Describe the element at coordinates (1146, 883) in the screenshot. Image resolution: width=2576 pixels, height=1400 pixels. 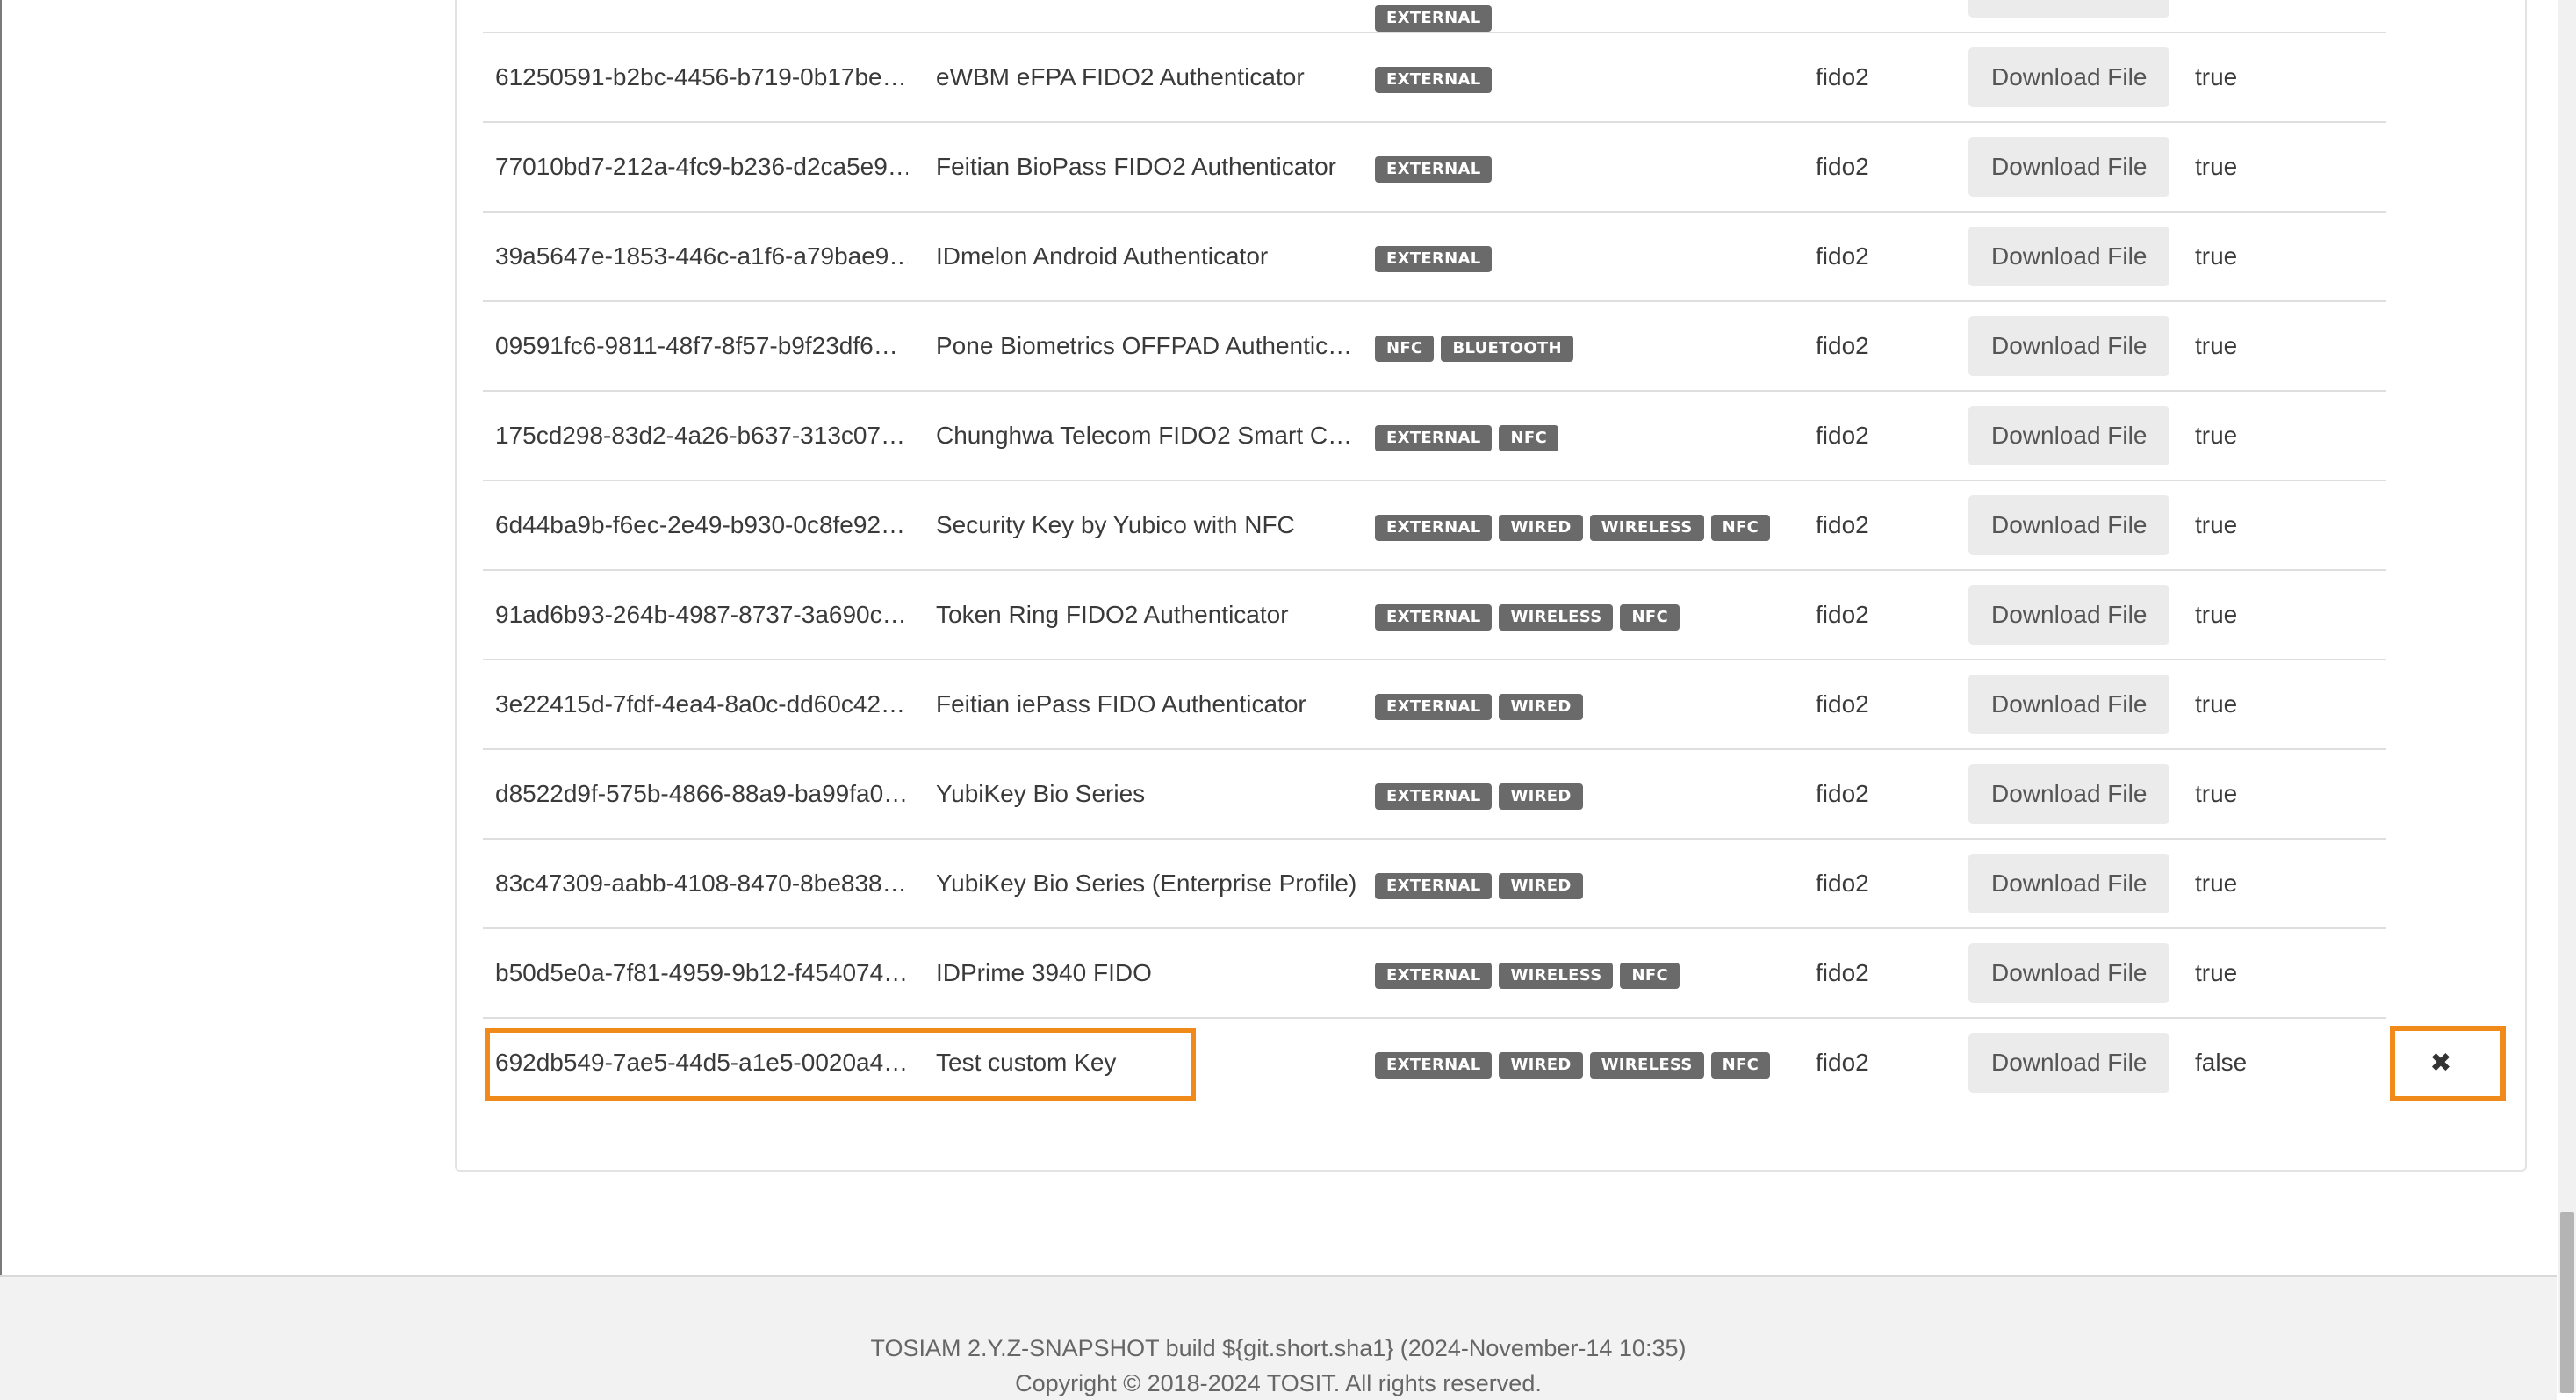
I see `authenticator-name-cell: YubiKey Bio Series (Enterprise Profile)` at that location.